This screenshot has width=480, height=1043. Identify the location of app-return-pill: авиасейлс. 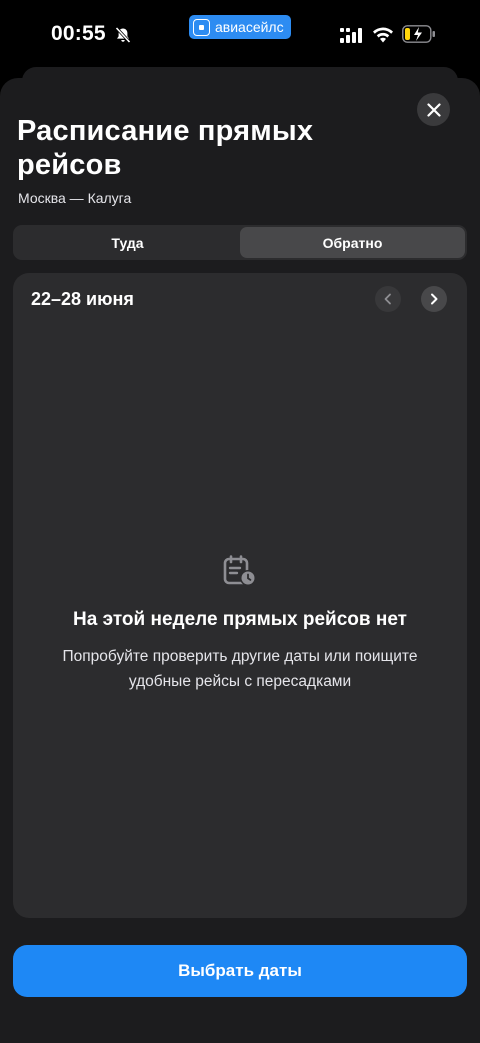
(240, 27).